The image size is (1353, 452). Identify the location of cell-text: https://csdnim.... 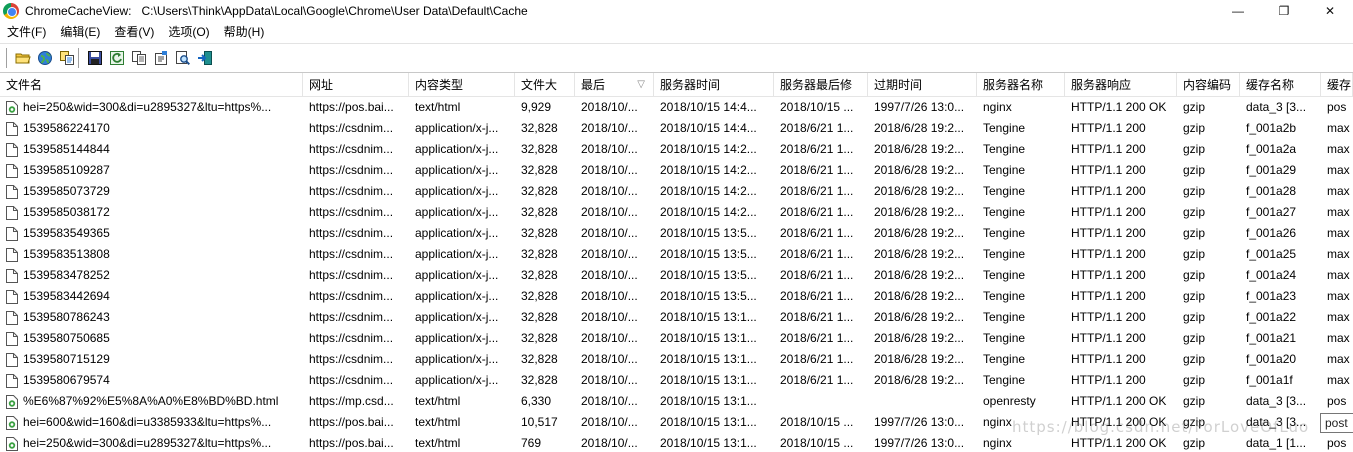
(351, 233).